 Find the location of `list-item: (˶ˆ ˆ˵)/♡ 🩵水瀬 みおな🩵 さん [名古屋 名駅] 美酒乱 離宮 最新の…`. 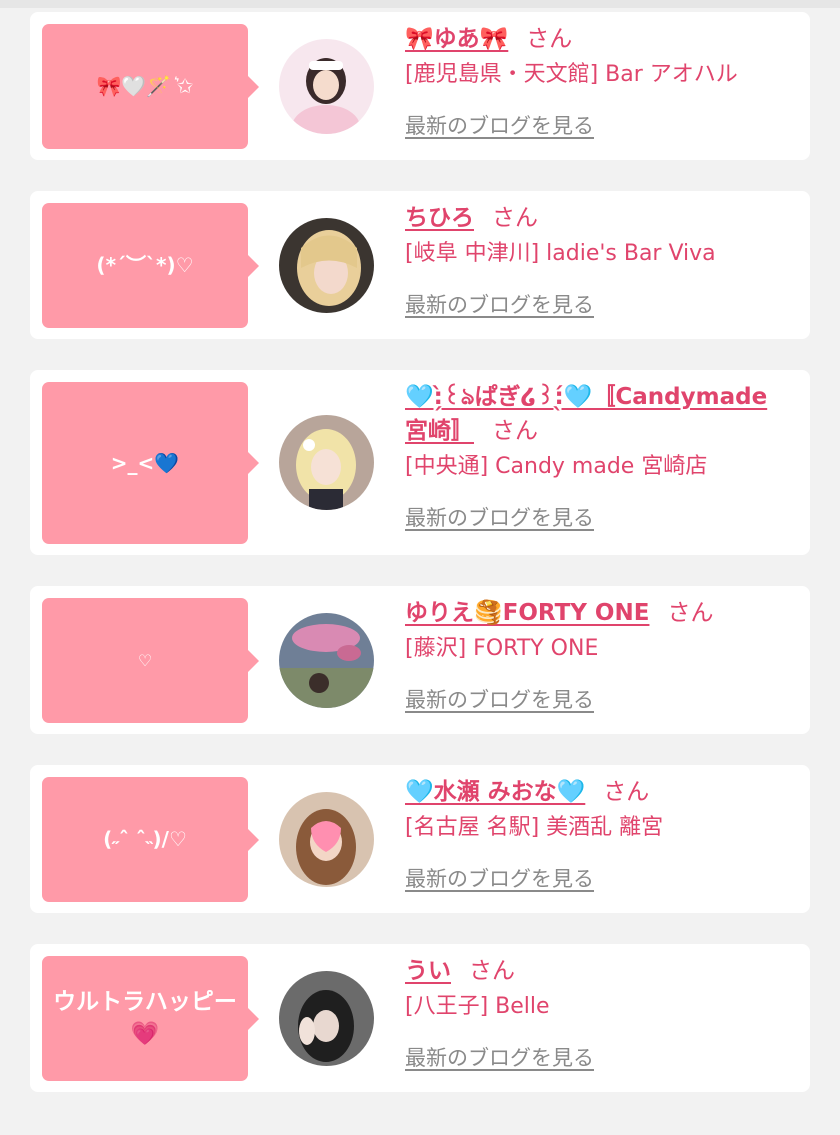

list-item: (˶ˆ ˆ˵)/♡ 🩵水瀬 みおな🩵 さん [名古屋 名駅] 美酒乱 離宮 最新の… is located at coordinates (420, 839).